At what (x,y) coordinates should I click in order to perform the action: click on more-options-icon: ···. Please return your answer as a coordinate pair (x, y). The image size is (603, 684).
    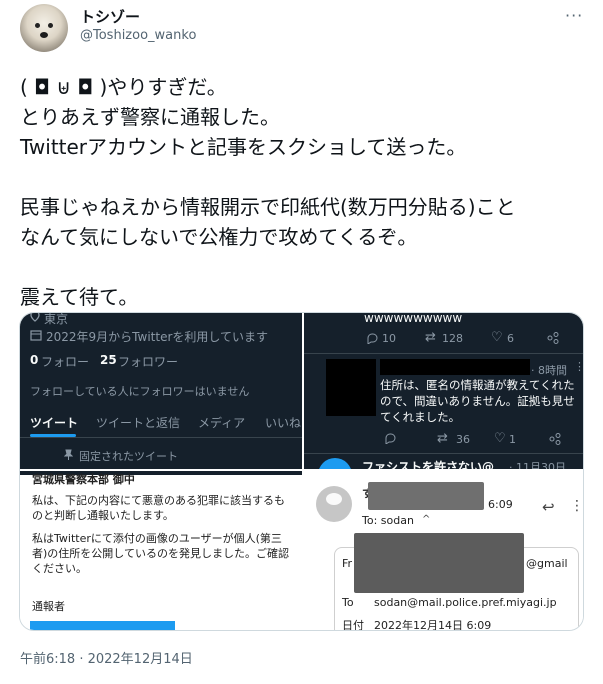
    Looking at the image, I should click on (574, 15).